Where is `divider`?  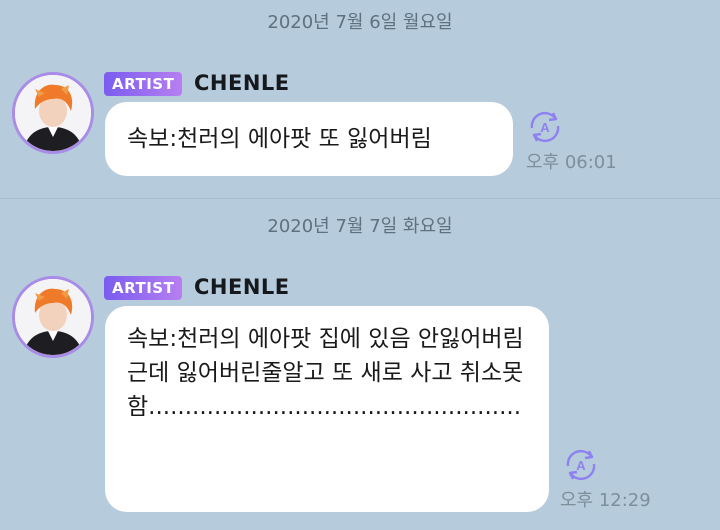
divider is located at coordinates (360, 198).